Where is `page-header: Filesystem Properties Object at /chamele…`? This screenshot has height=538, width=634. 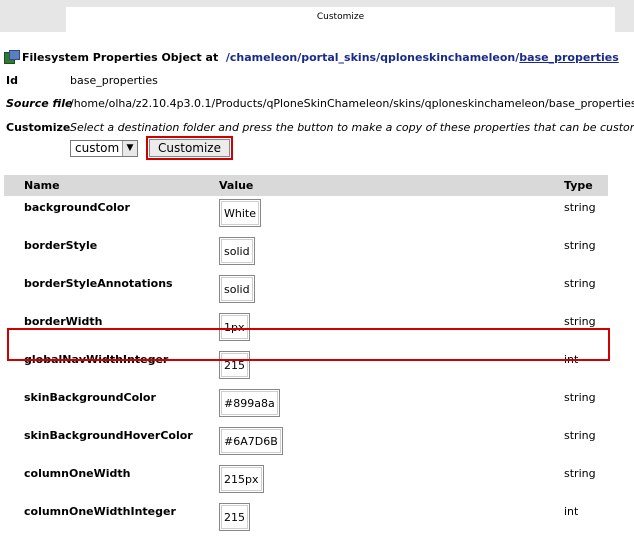
page-header: Filesystem Properties Object at /chamele… is located at coordinates (311, 57).